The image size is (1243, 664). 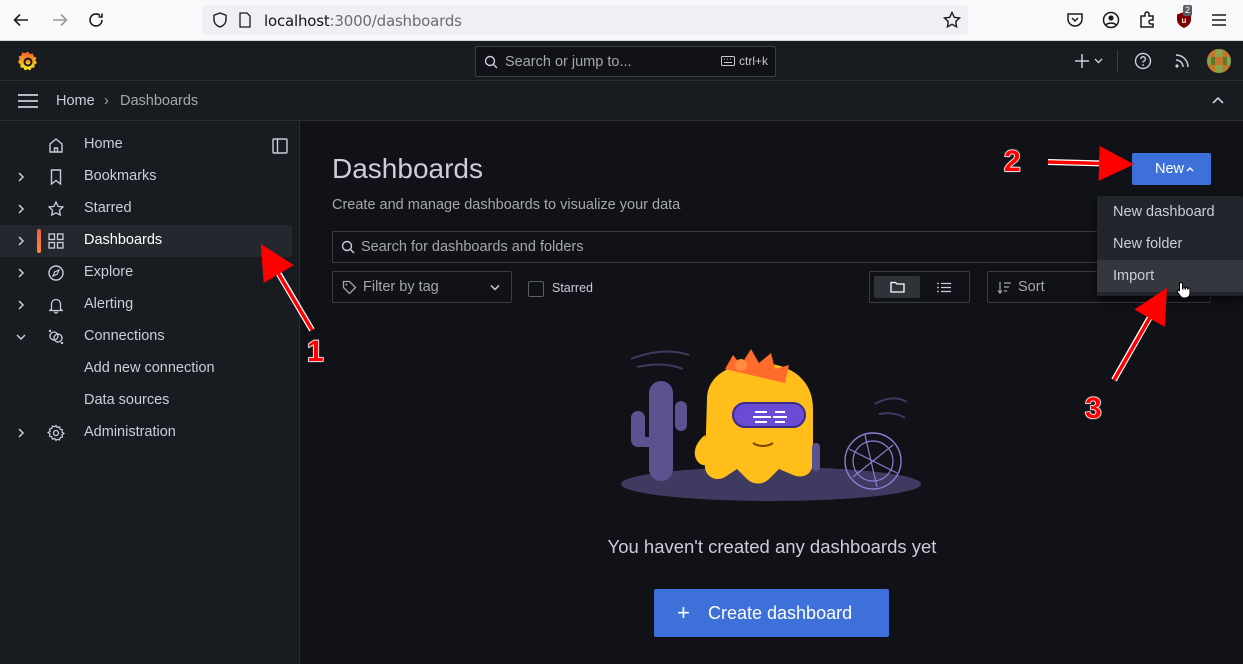 What do you see at coordinates (1012, 161) in the screenshot?
I see `annotation-step-2: 2` at bounding box center [1012, 161].